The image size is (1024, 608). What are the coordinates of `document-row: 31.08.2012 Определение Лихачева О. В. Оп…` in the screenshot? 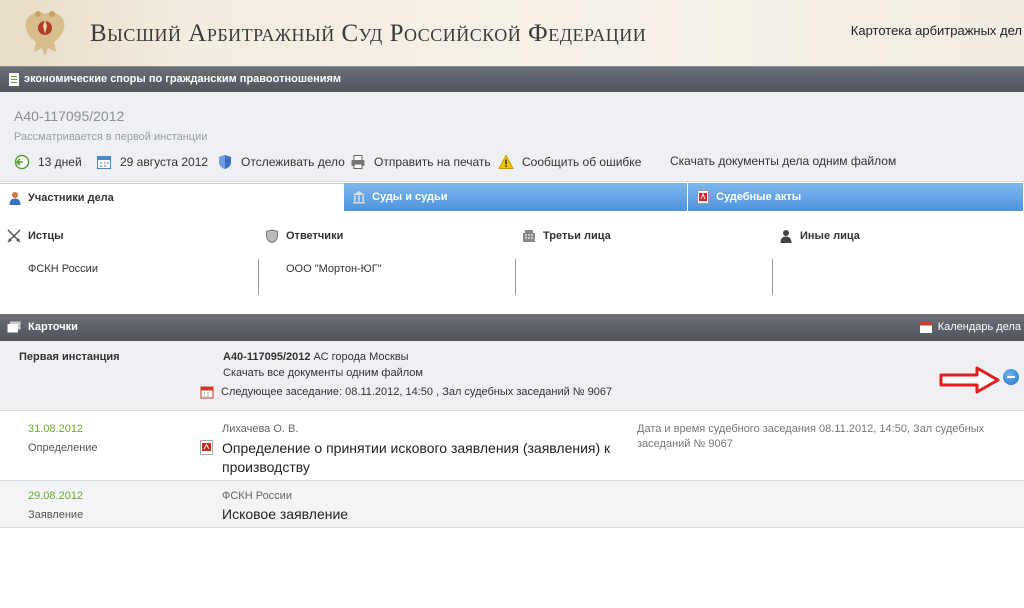 It's located at (512, 446).